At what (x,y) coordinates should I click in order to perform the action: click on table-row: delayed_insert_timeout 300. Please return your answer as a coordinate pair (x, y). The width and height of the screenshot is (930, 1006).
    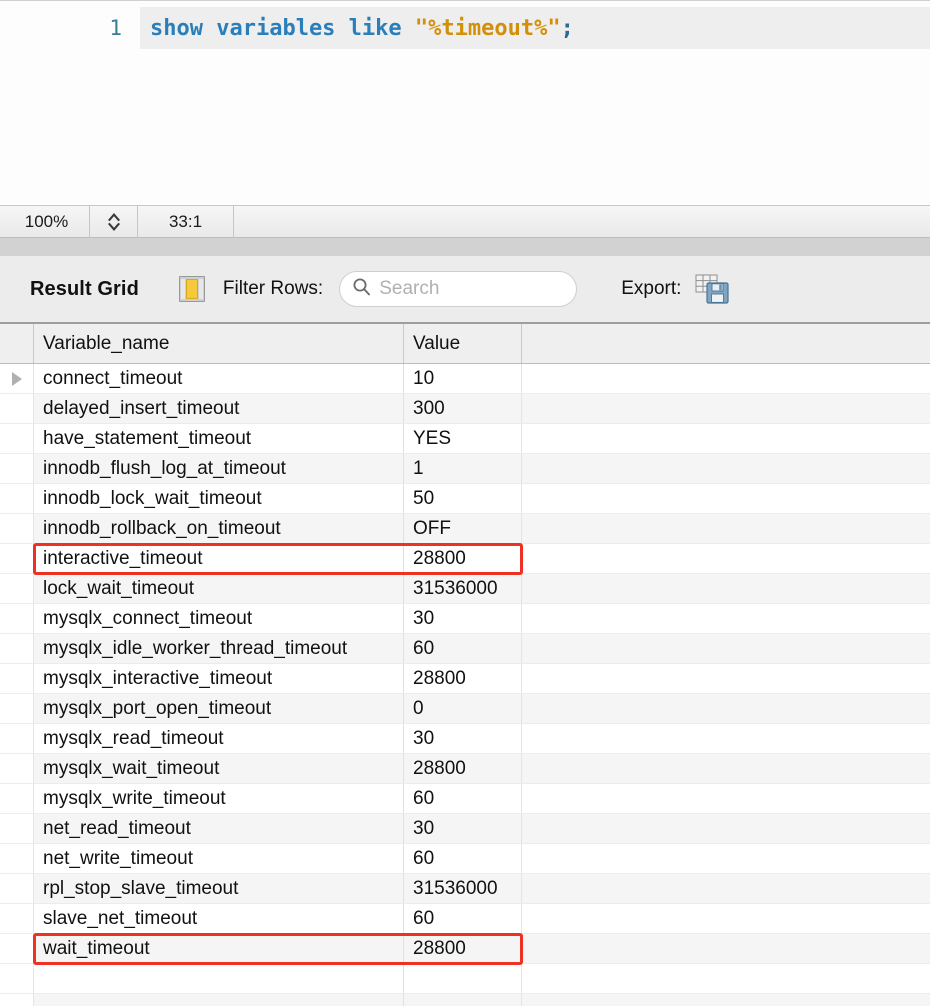
    Looking at the image, I should click on (465, 409).